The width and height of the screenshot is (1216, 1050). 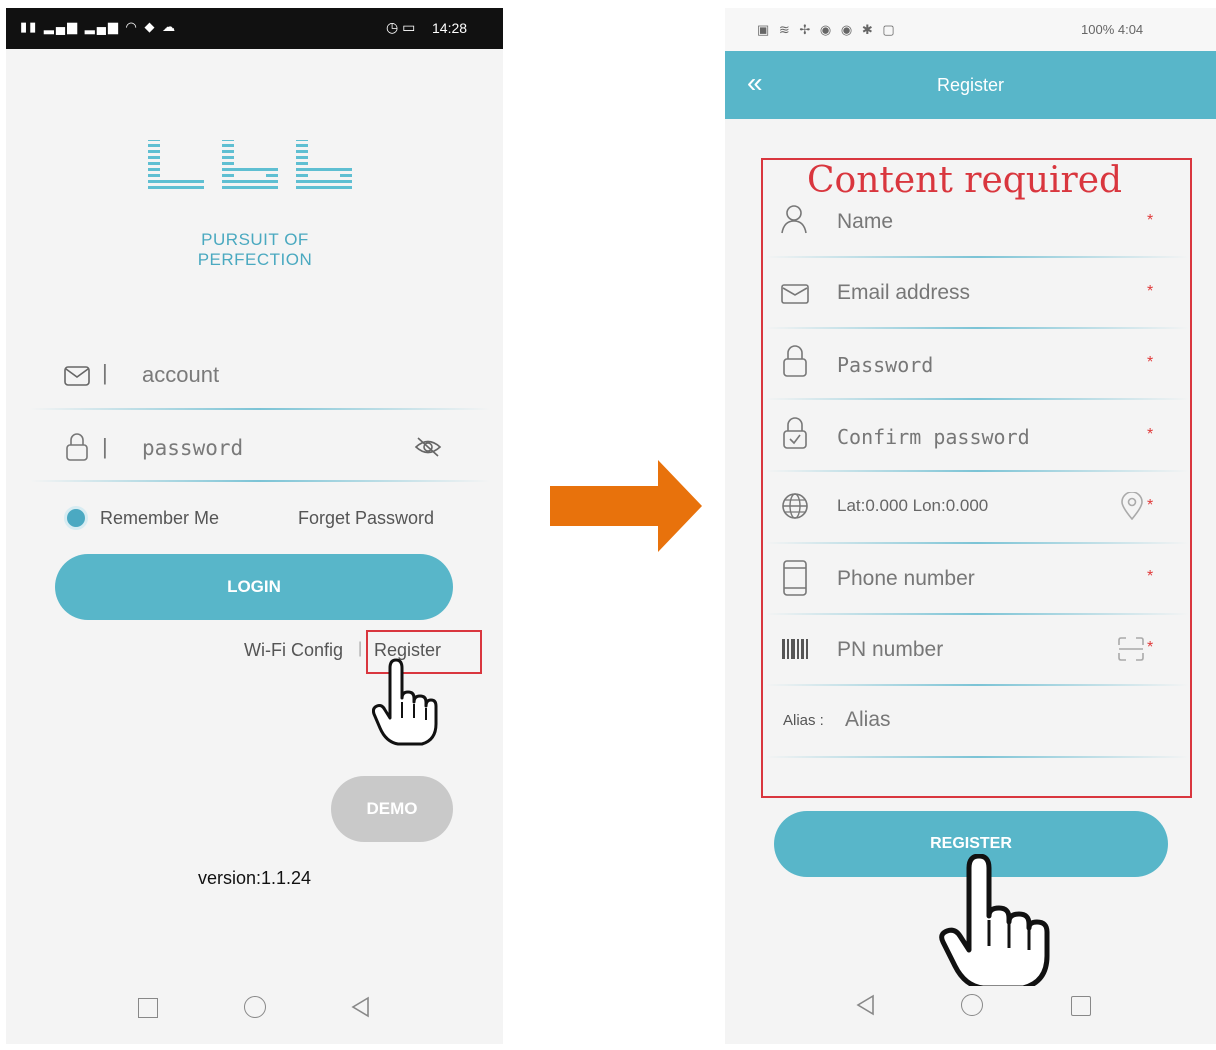 I want to click on notification-icons: ▣ ≋ ✢ ◉ ◉ ✱ ▢, so click(x=827, y=29).